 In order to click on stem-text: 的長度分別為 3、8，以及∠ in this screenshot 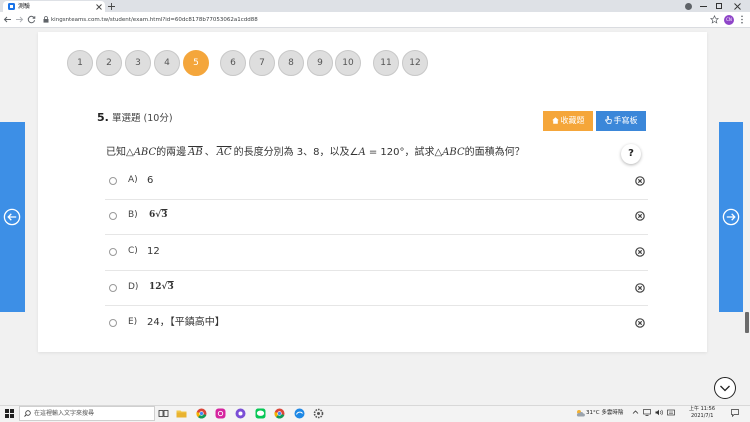, I will do `click(296, 152)`.